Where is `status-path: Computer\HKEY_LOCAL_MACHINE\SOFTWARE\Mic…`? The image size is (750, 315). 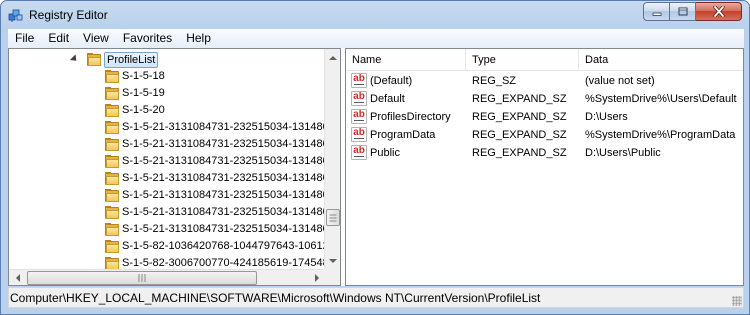
status-path: Computer\HKEY_LOCAL_MACHINE\SOFTWARE\Mic… is located at coordinates (275, 298).